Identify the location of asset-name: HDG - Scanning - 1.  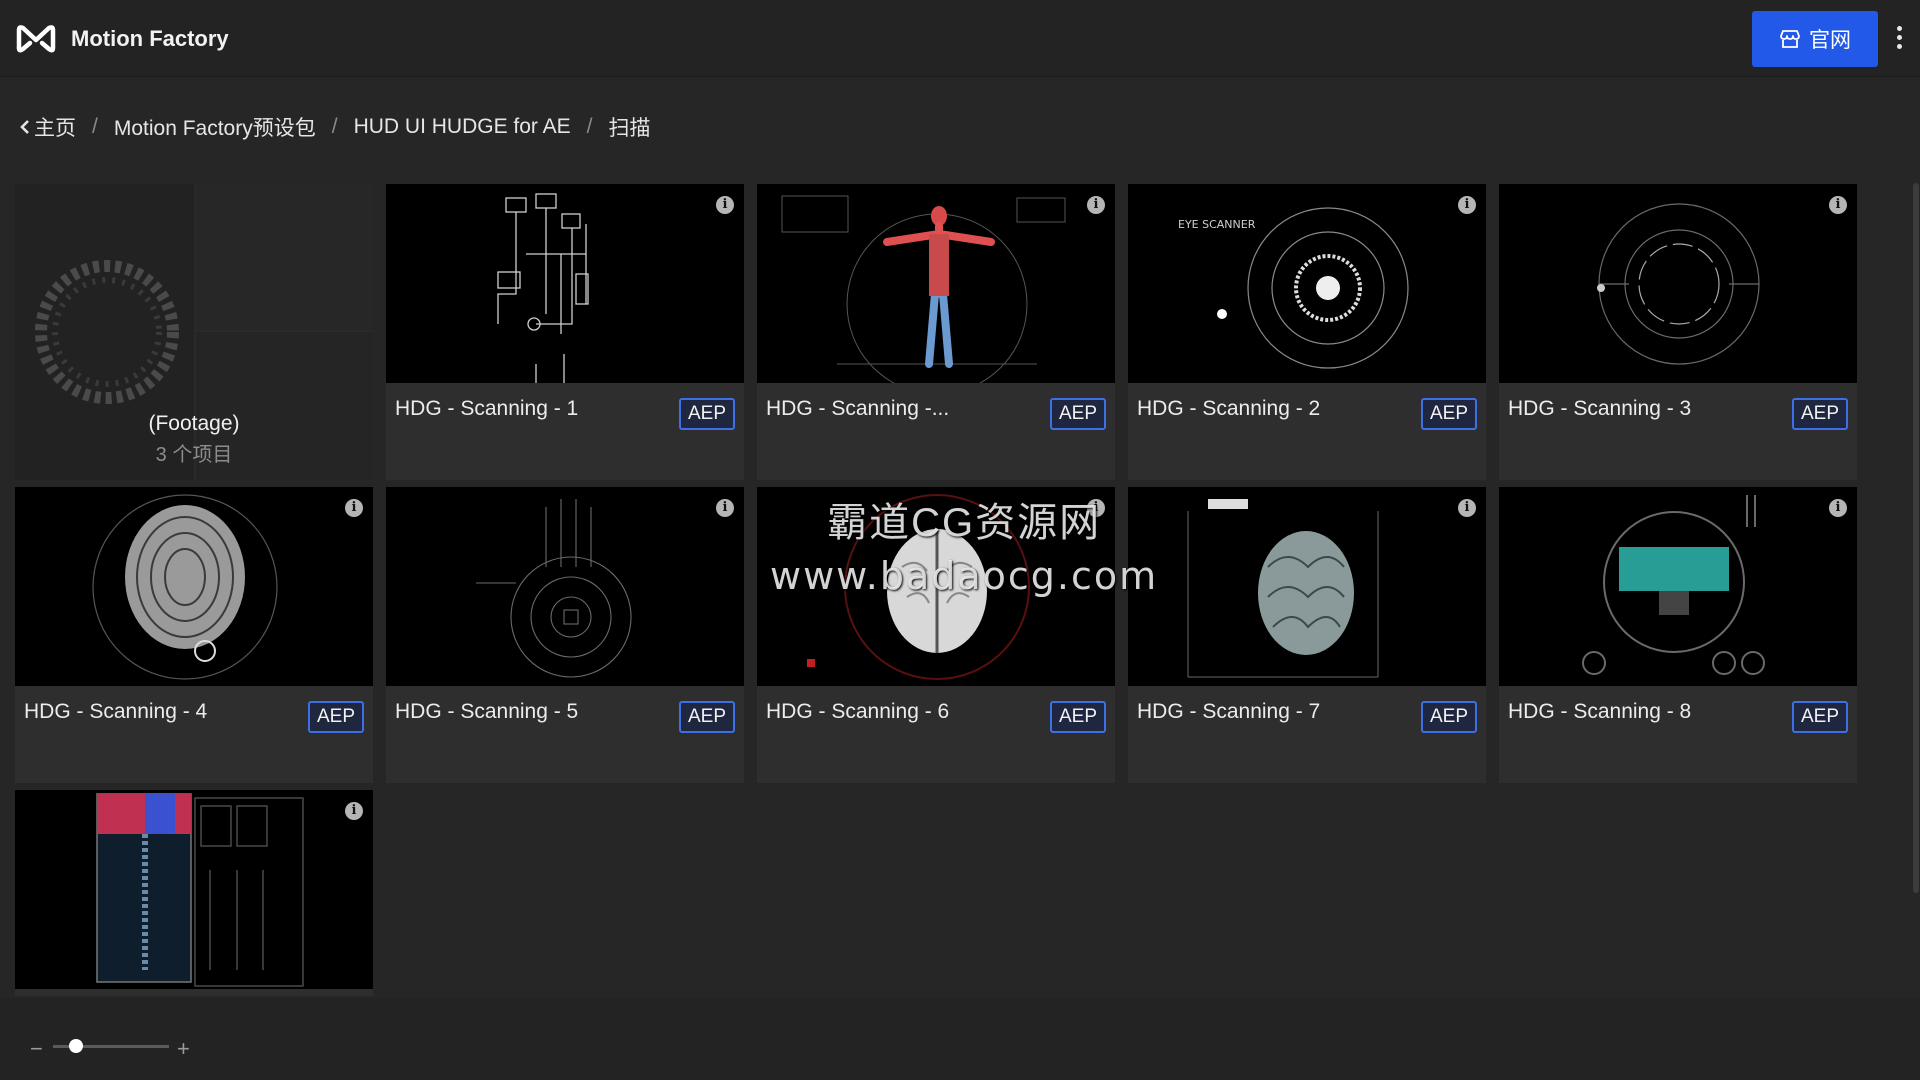
(487, 408).